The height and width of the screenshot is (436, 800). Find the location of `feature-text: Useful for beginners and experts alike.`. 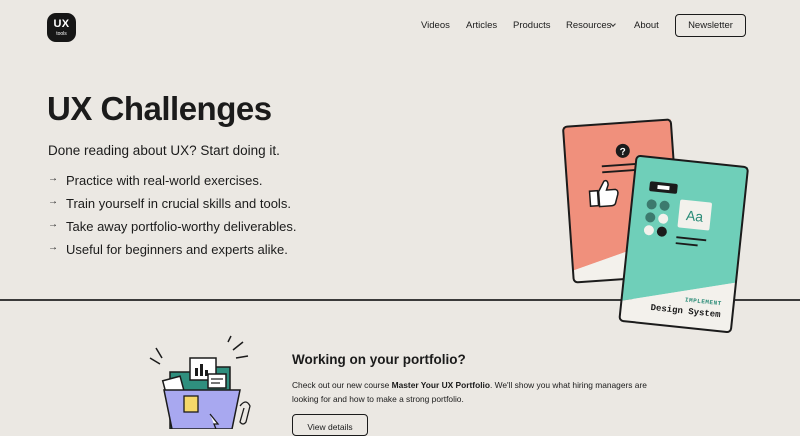

feature-text: Useful for beginners and experts alike. is located at coordinates (177, 249).